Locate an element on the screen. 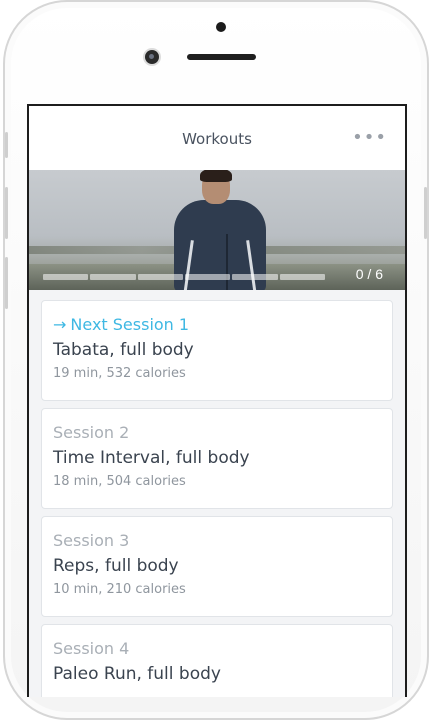 Image resolution: width=433 pixels, height=720 pixels. session-label: Session 4 is located at coordinates (91, 648).